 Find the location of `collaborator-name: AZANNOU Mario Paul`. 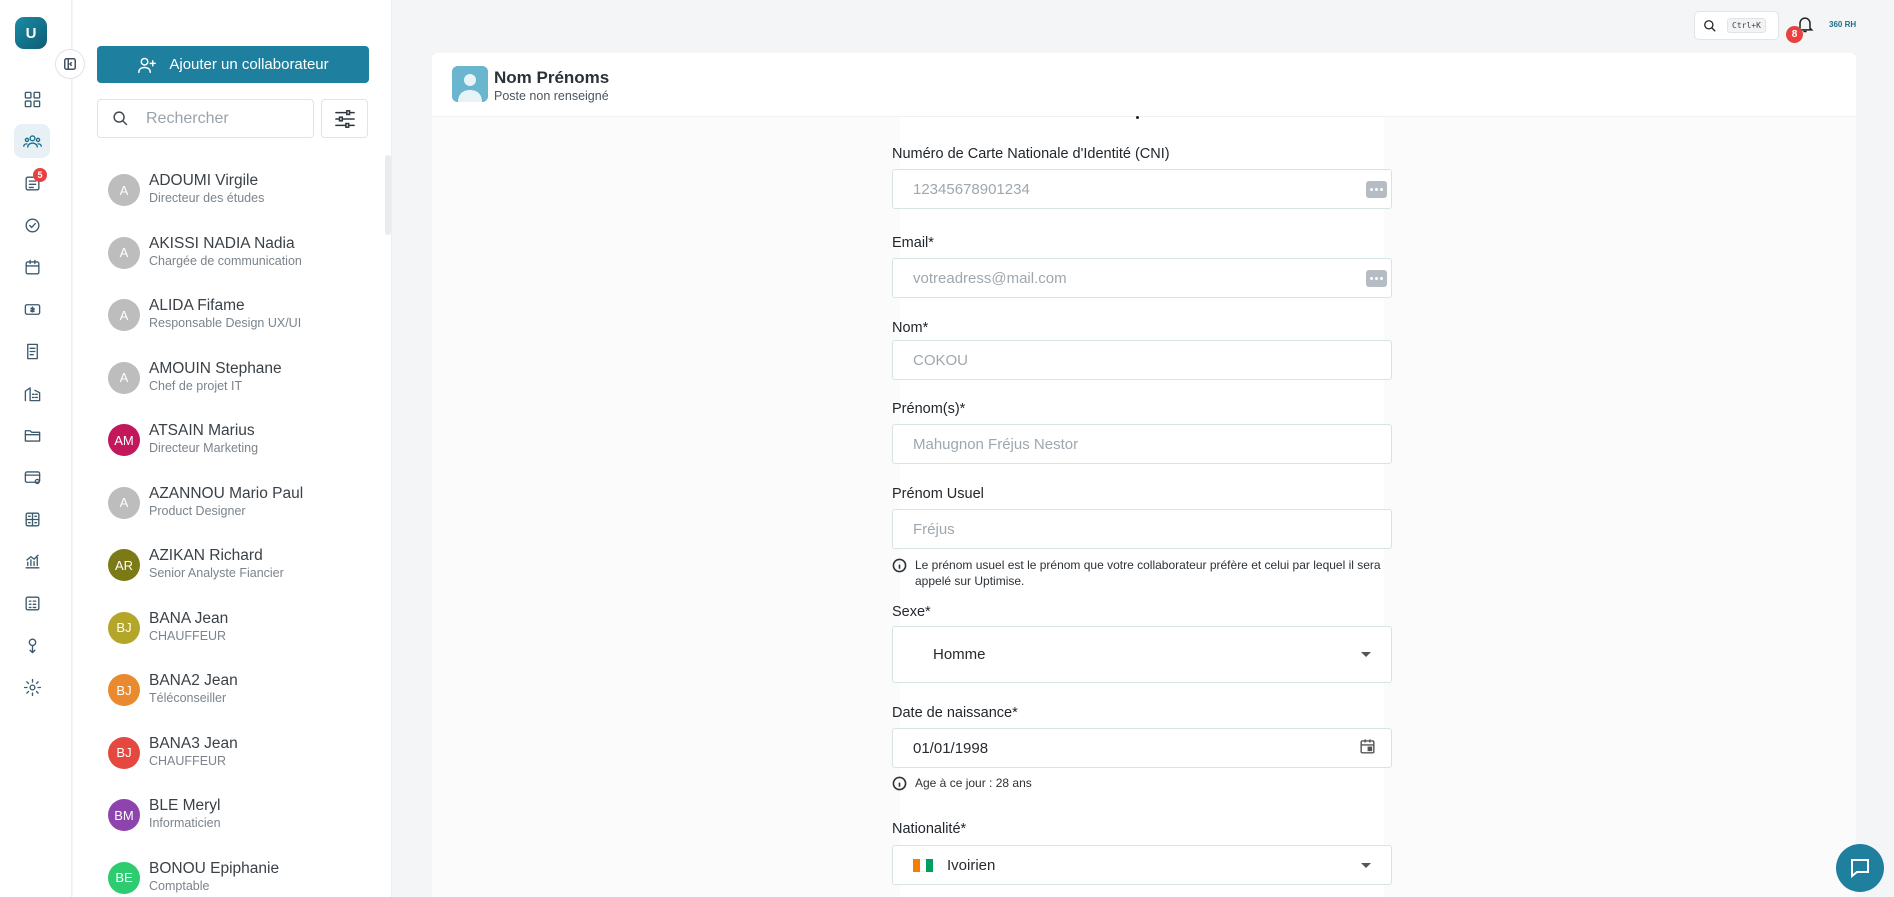

collaborator-name: AZANNOU Mario Paul is located at coordinates (226, 493).